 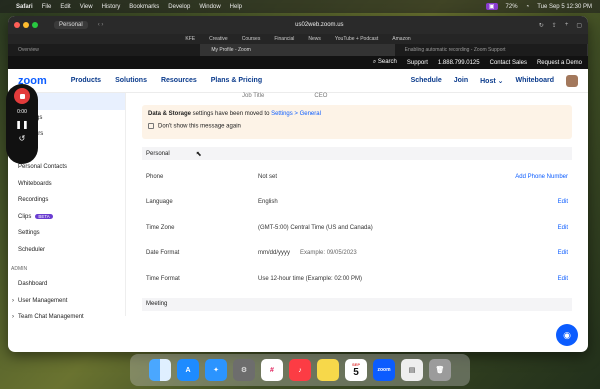 What do you see at coordinates (188, 370) in the screenshot?
I see `app-store-icon: A` at bounding box center [188, 370].